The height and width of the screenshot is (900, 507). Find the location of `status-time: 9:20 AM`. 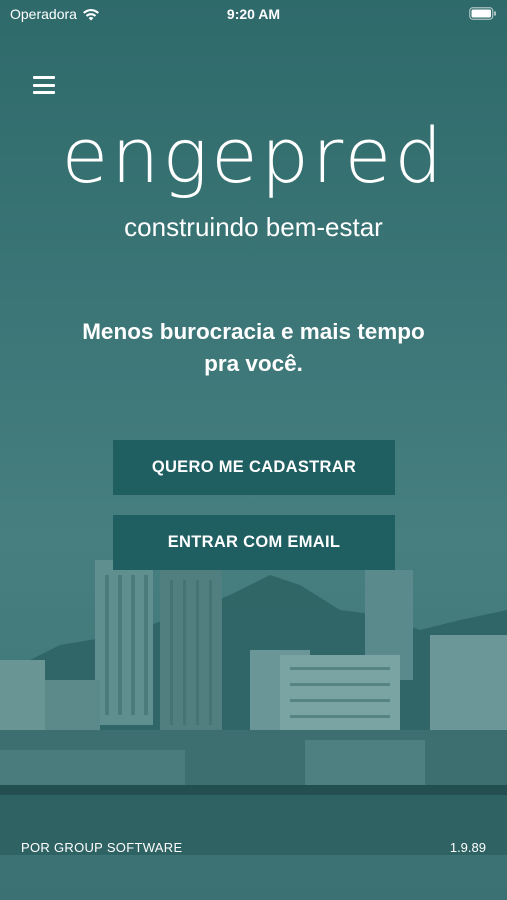

status-time: 9:20 AM is located at coordinates (253, 14).